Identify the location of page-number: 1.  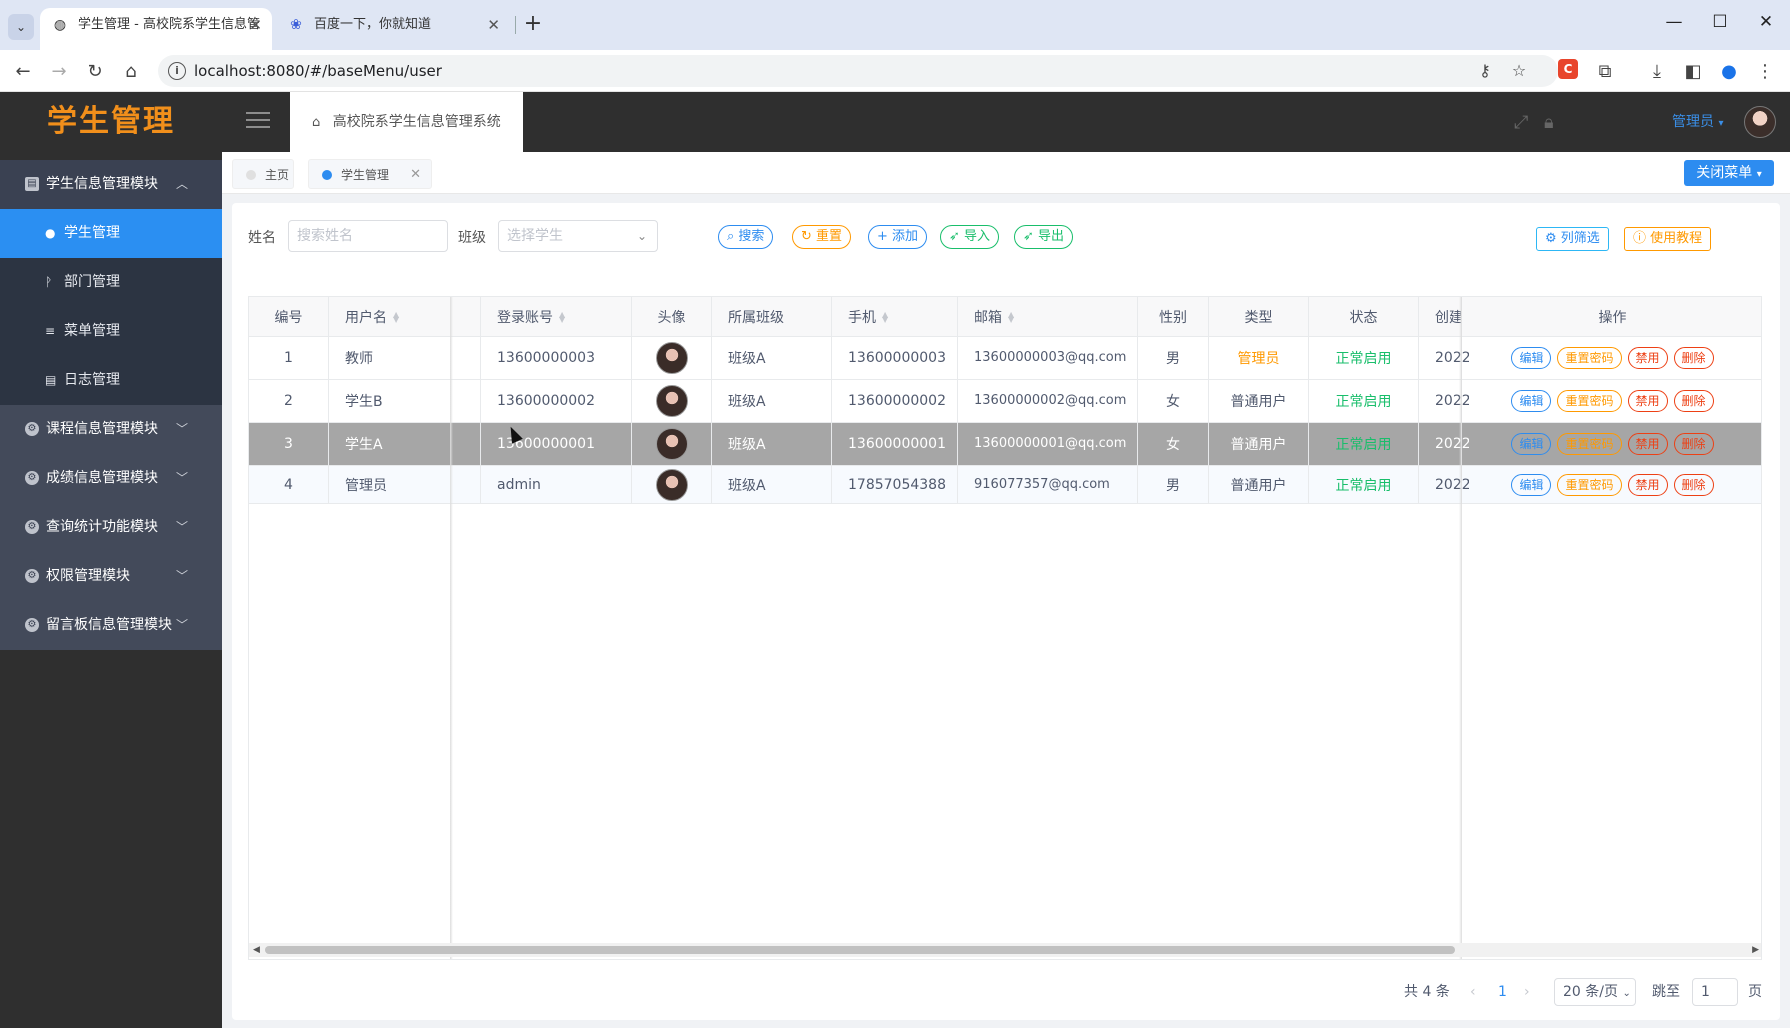
(1502, 992).